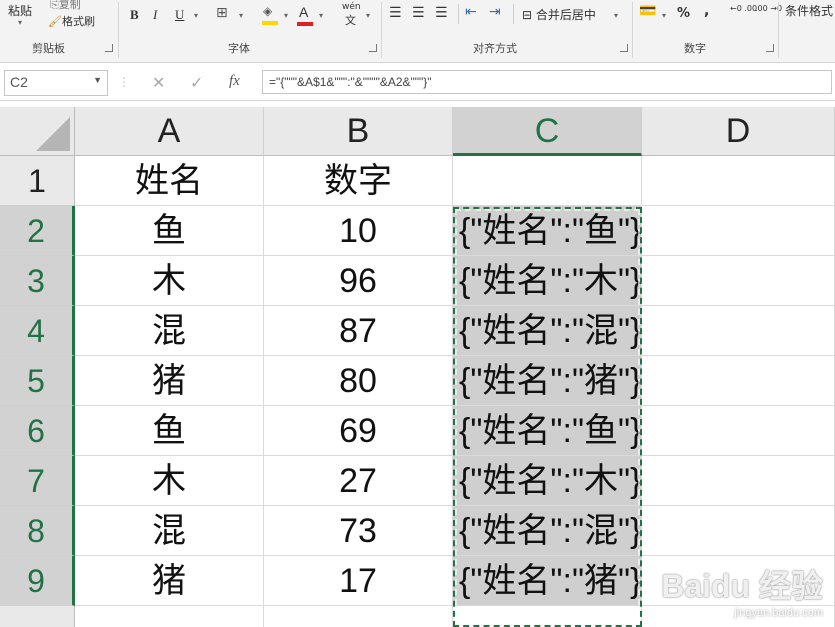  What do you see at coordinates (321, 15) in the screenshot?
I see `font-color-dropdown-icon: ▾` at bounding box center [321, 15].